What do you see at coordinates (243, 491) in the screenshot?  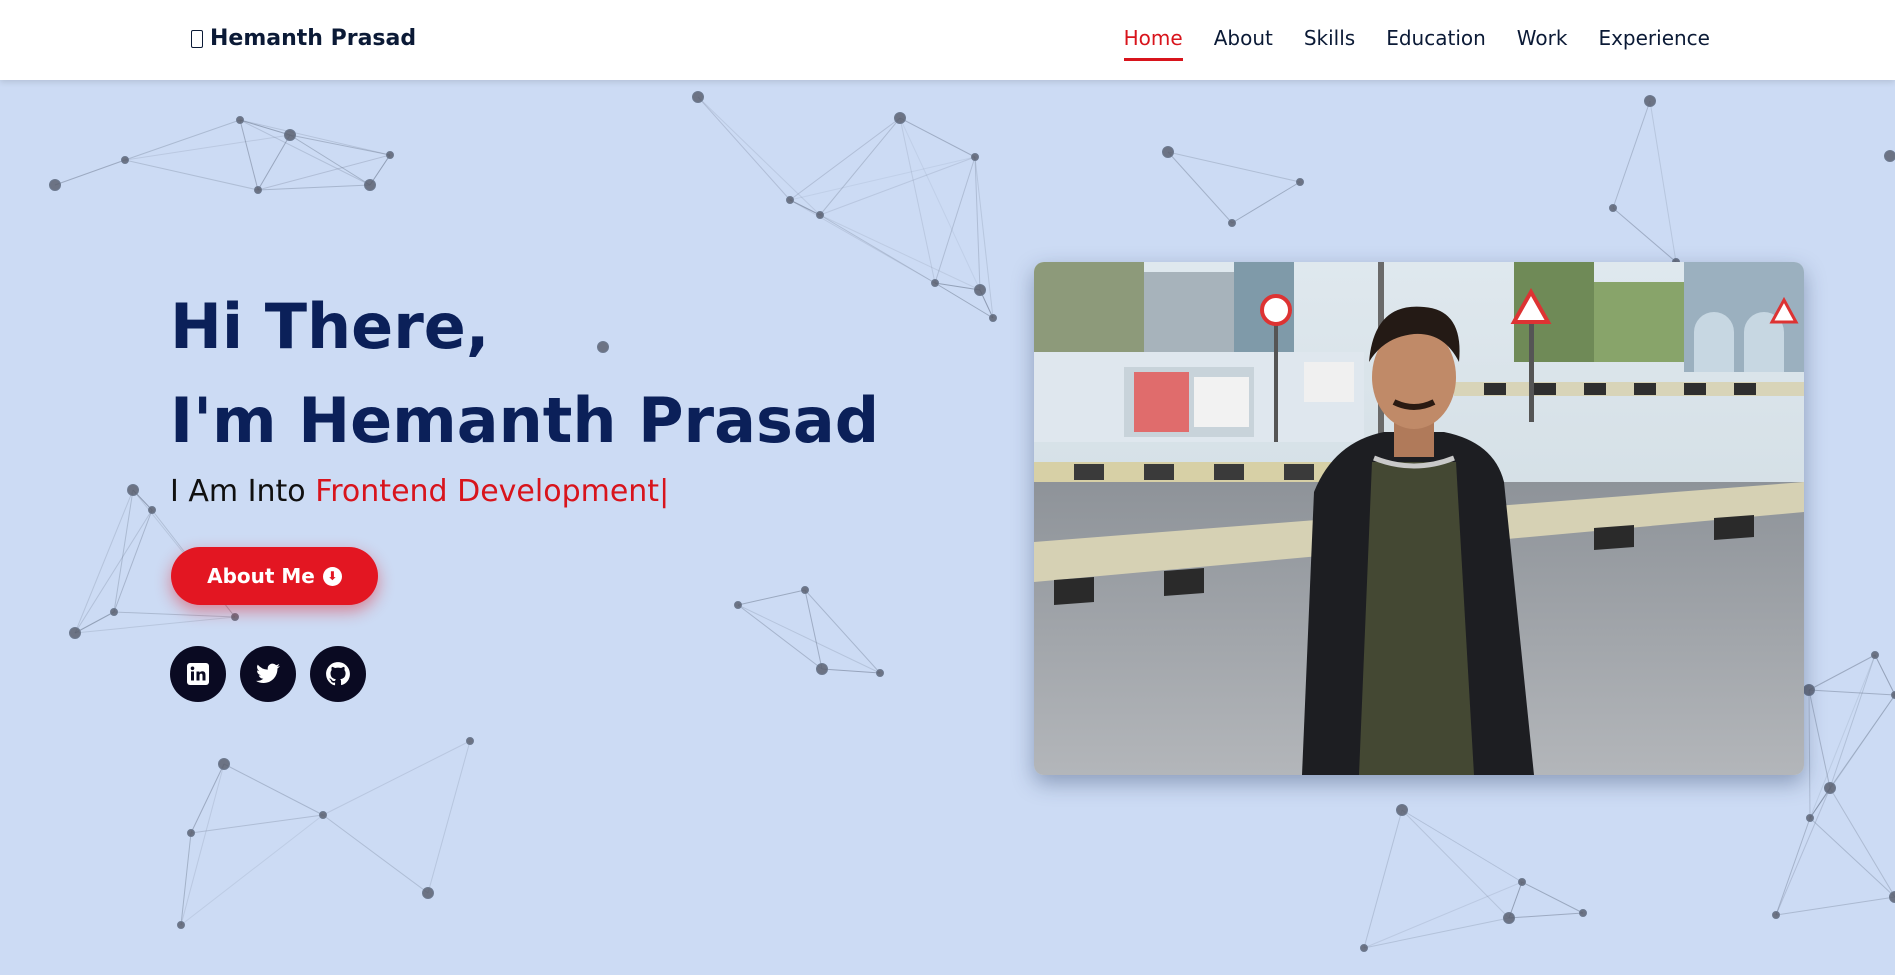 I see `typed-prefix: I Am Into` at bounding box center [243, 491].